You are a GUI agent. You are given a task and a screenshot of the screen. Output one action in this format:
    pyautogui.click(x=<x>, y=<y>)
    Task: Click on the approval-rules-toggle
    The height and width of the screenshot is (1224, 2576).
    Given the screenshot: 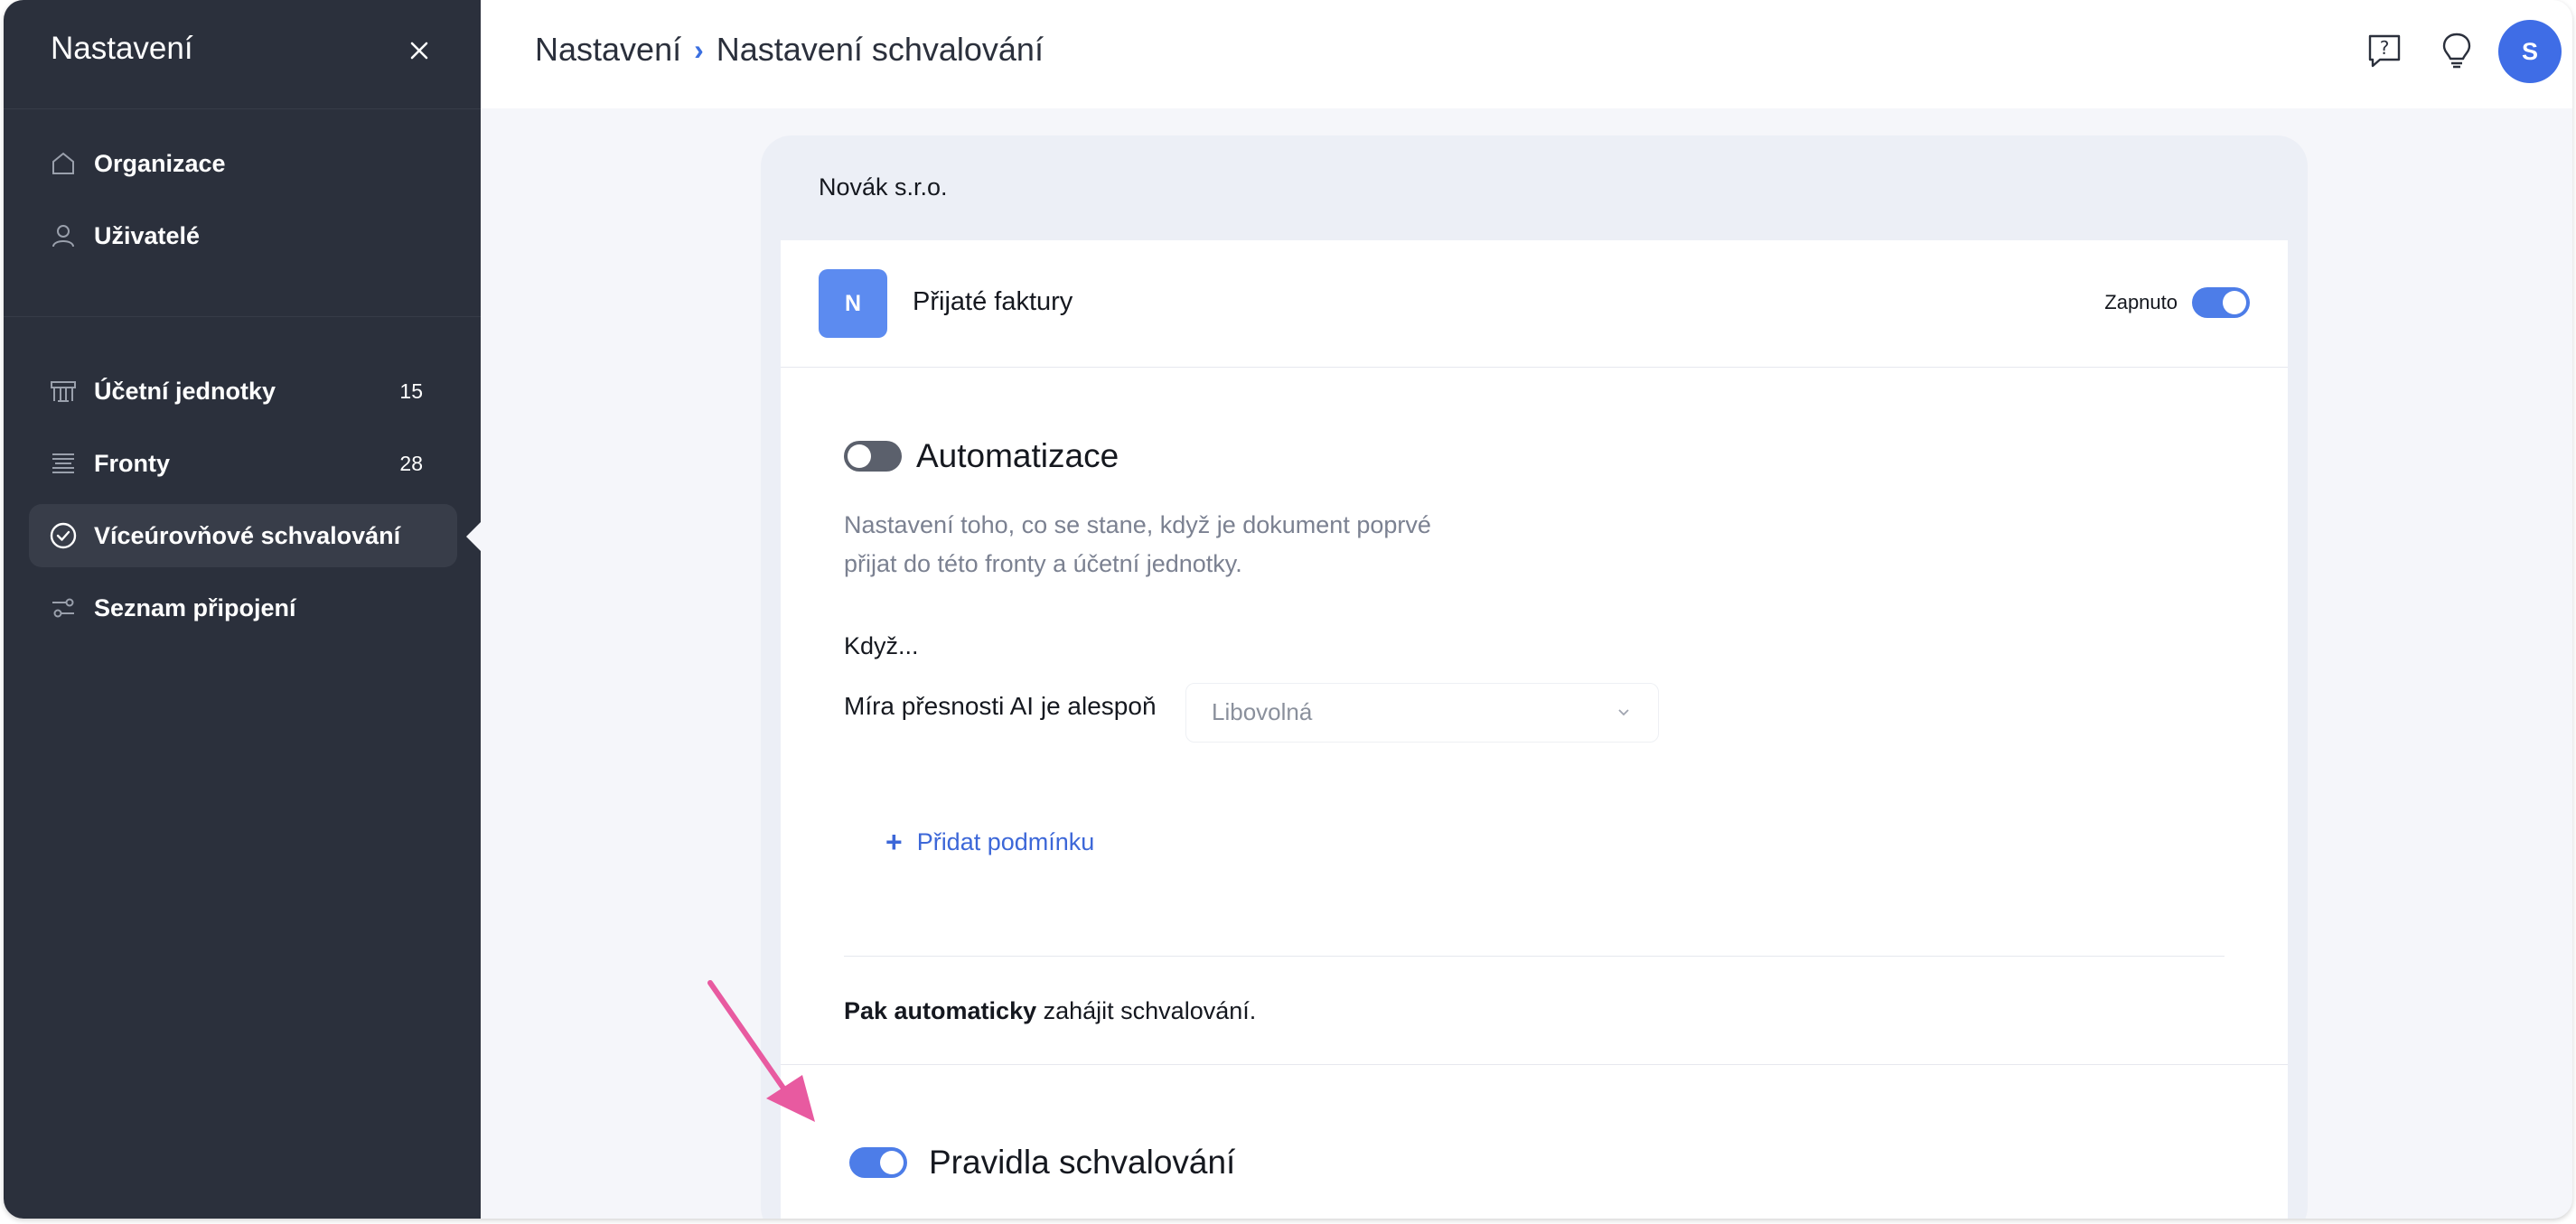 What is the action you would take?
    pyautogui.click(x=878, y=1162)
    